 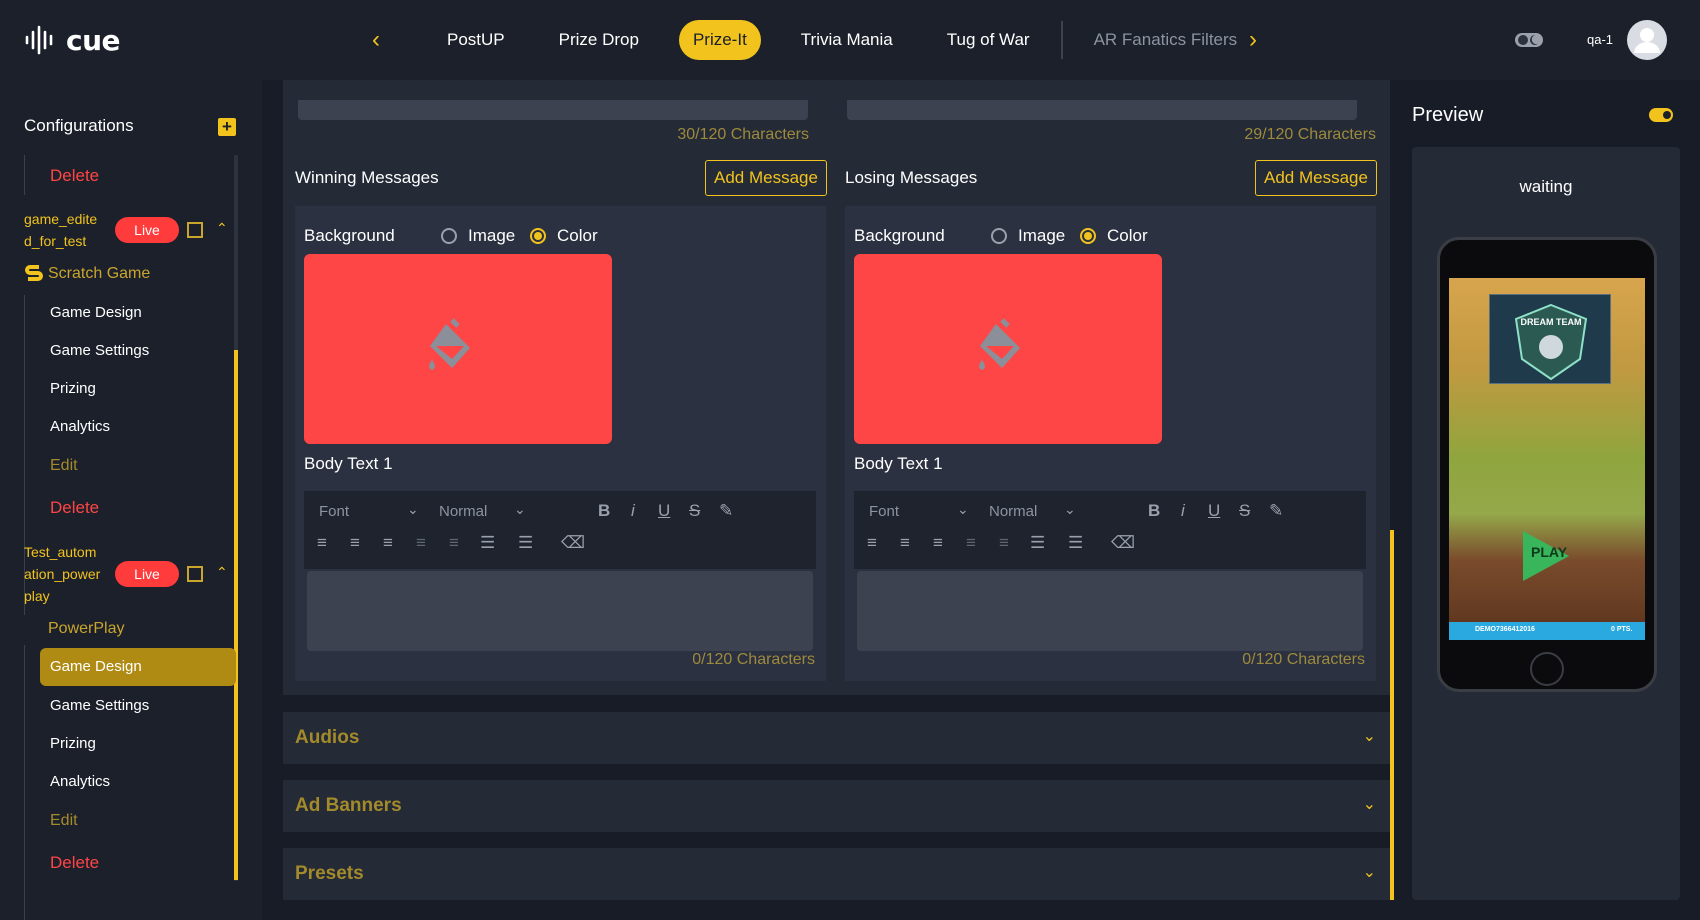 What do you see at coordinates (367, 177) in the screenshot?
I see `winning-messages-title: Winning Messages` at bounding box center [367, 177].